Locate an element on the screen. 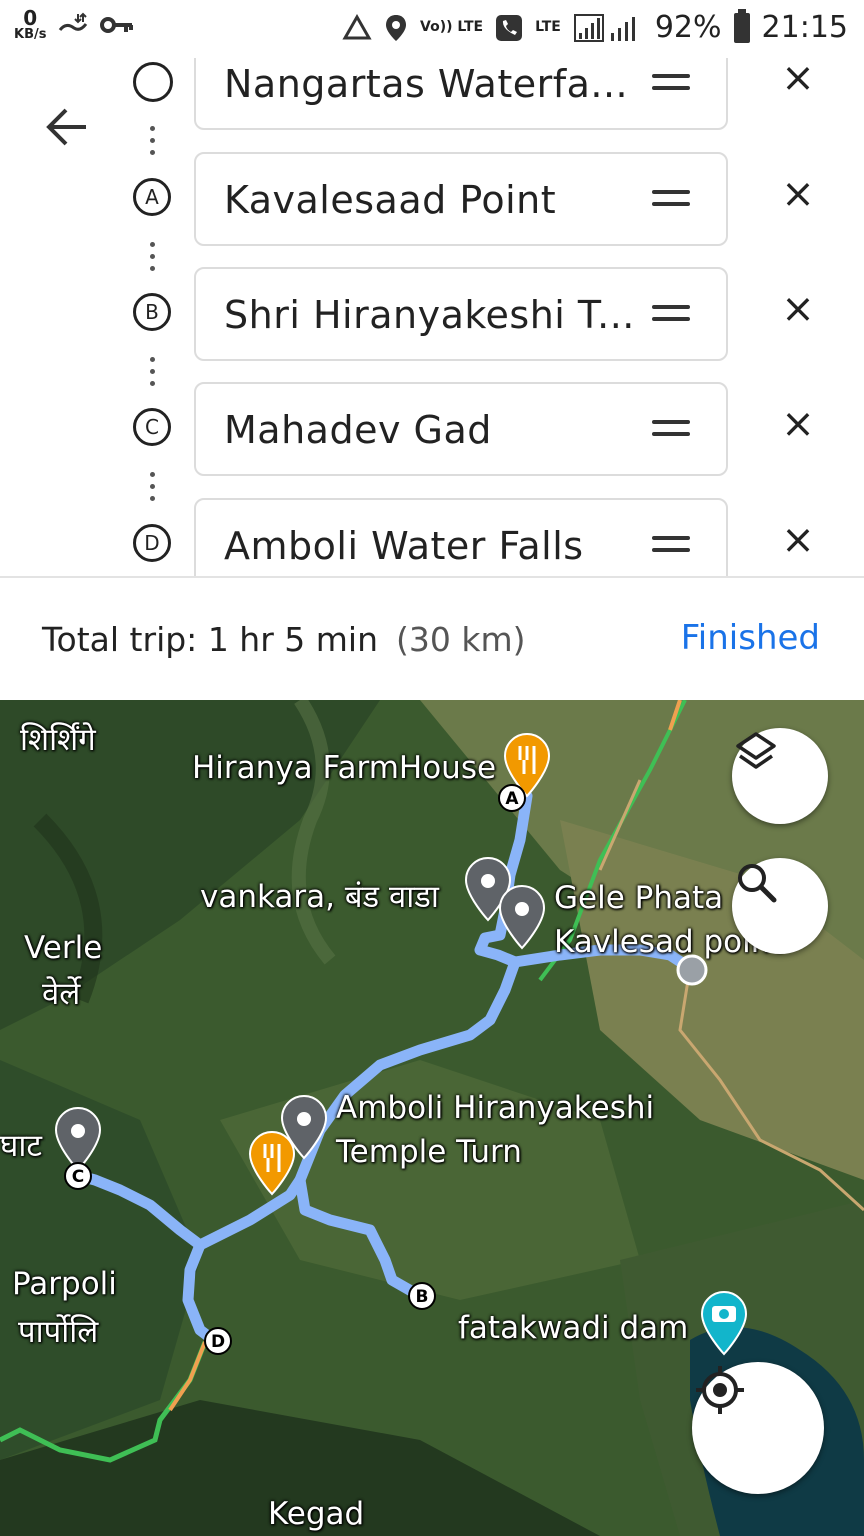 This screenshot has width=864, height=1536. key-icon is located at coordinates (117, 24).